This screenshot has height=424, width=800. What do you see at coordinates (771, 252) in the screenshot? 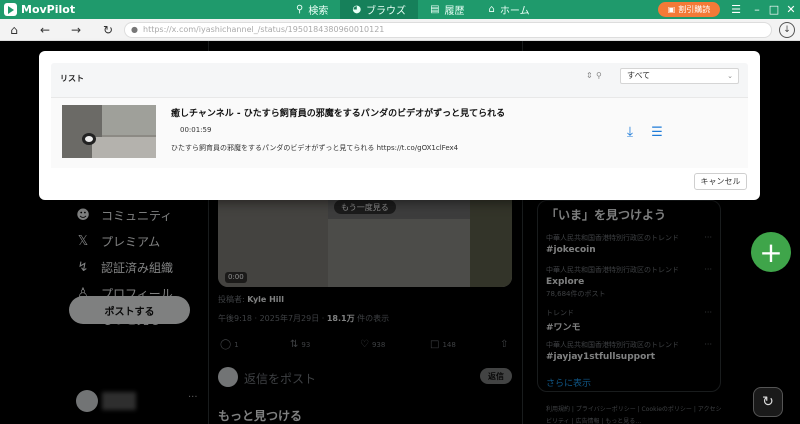
I see `add-fab-button: +` at bounding box center [771, 252].